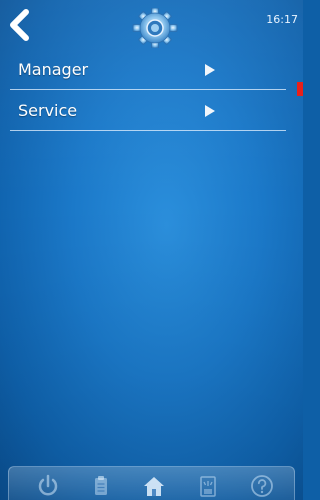  Describe the element at coordinates (48, 110) in the screenshot. I see `menu-item-label: Service` at that location.